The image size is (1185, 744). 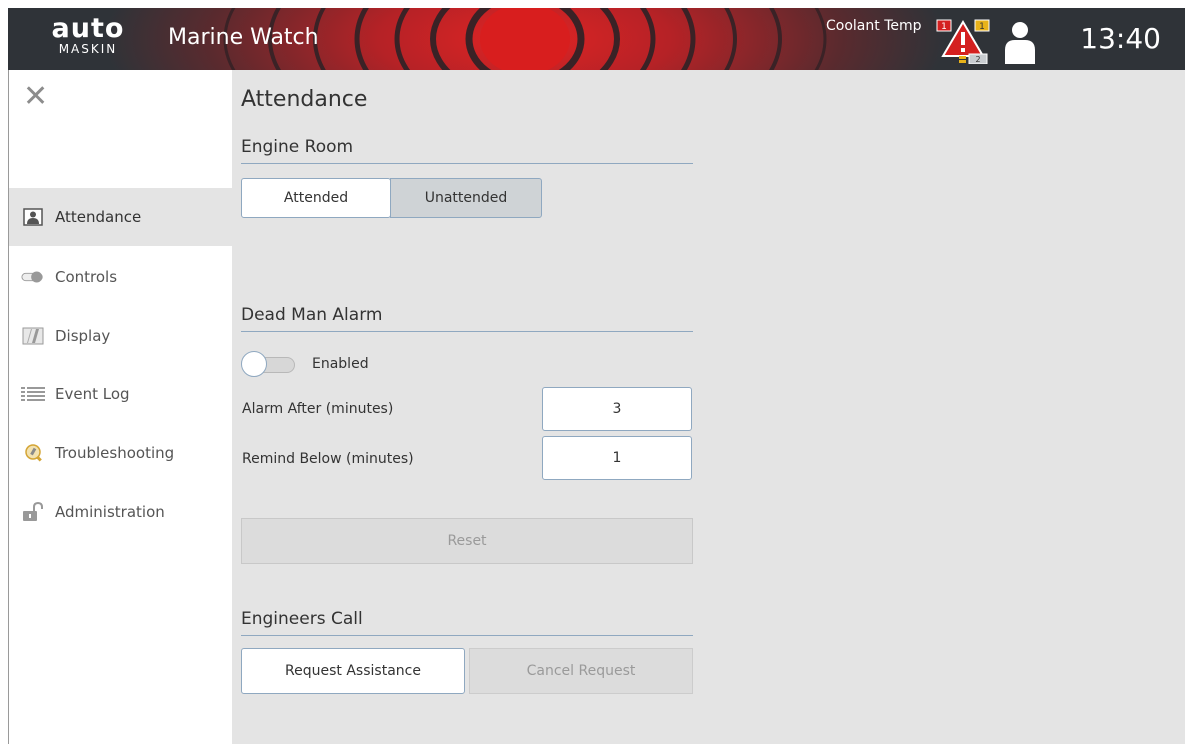 I want to click on user-icon, so click(x=1020, y=42).